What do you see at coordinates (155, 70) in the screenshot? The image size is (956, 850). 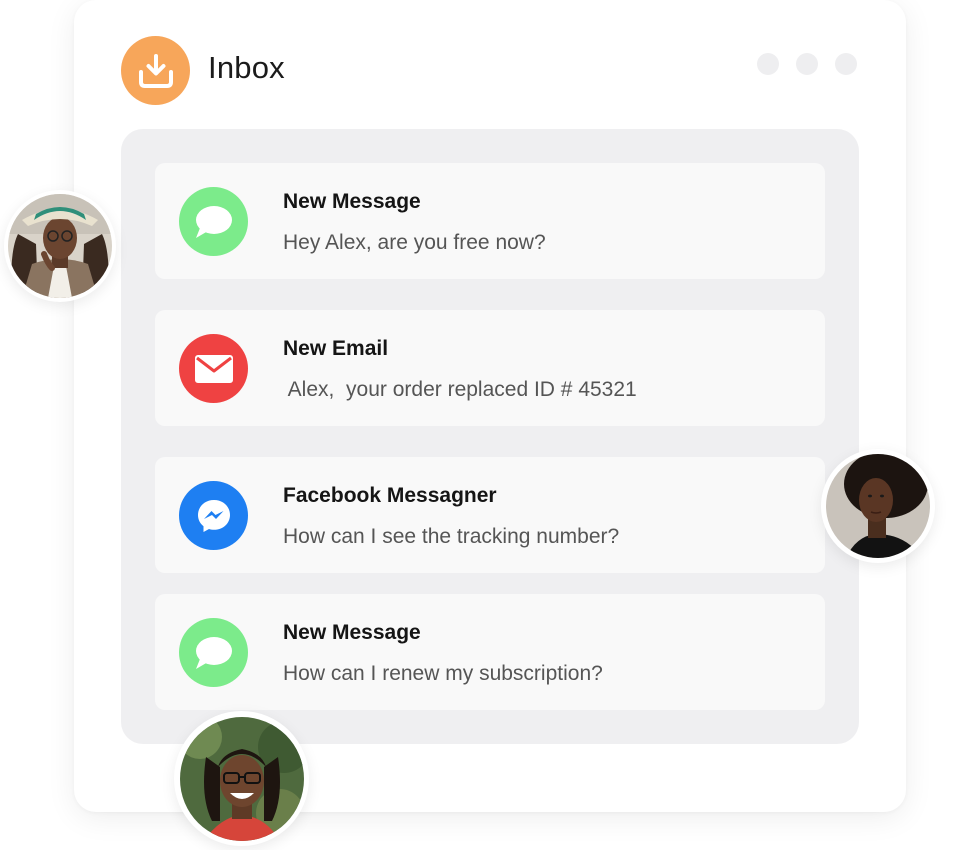 I see `inbox-download-icon` at bounding box center [155, 70].